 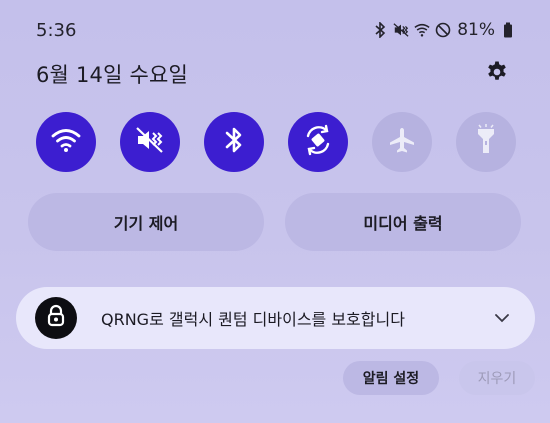 I want to click on notification-card: QRNG로 갤럭시 퀀텀 디바이스를 보호합니다, so click(x=275, y=318).